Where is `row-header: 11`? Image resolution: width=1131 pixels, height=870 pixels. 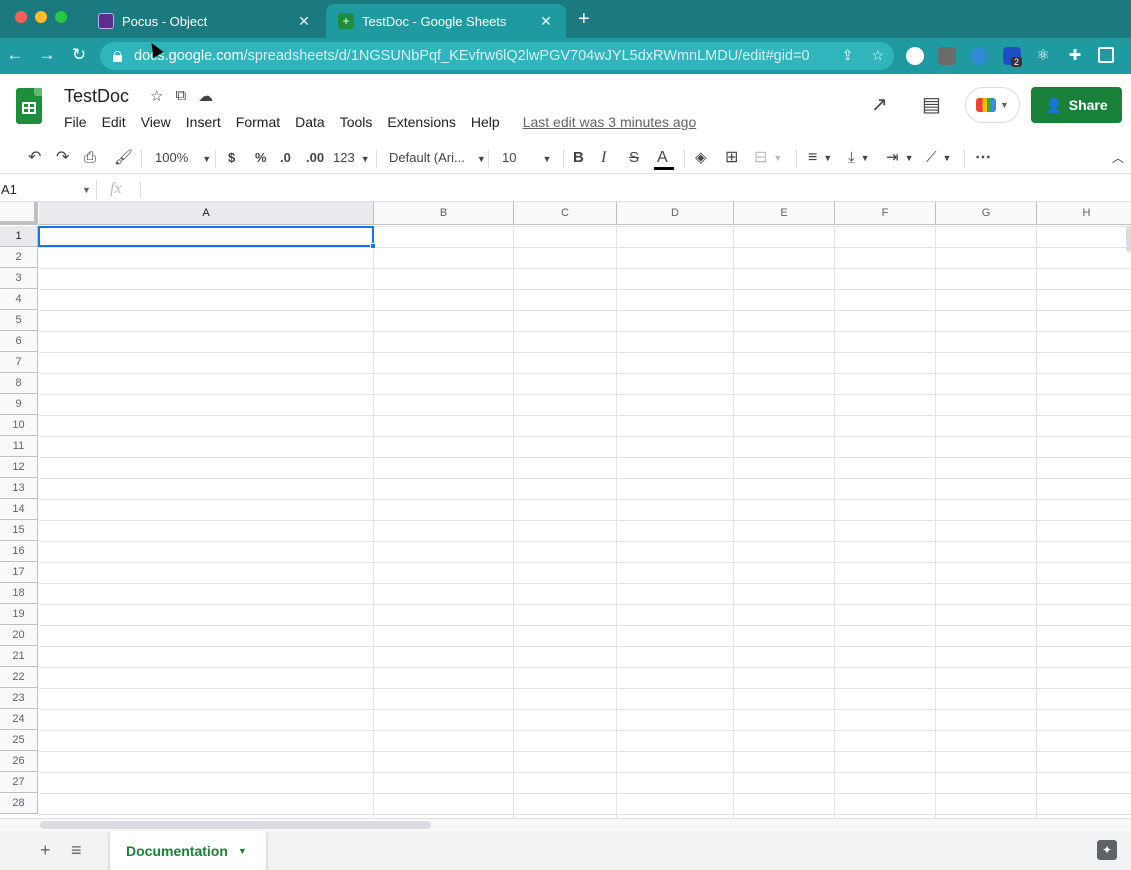
row-header: 11 is located at coordinates (19, 446).